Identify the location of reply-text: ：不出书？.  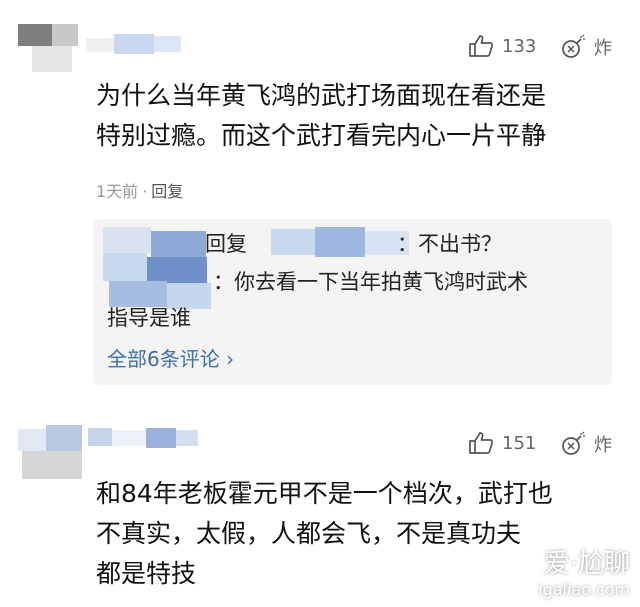
(449, 244).